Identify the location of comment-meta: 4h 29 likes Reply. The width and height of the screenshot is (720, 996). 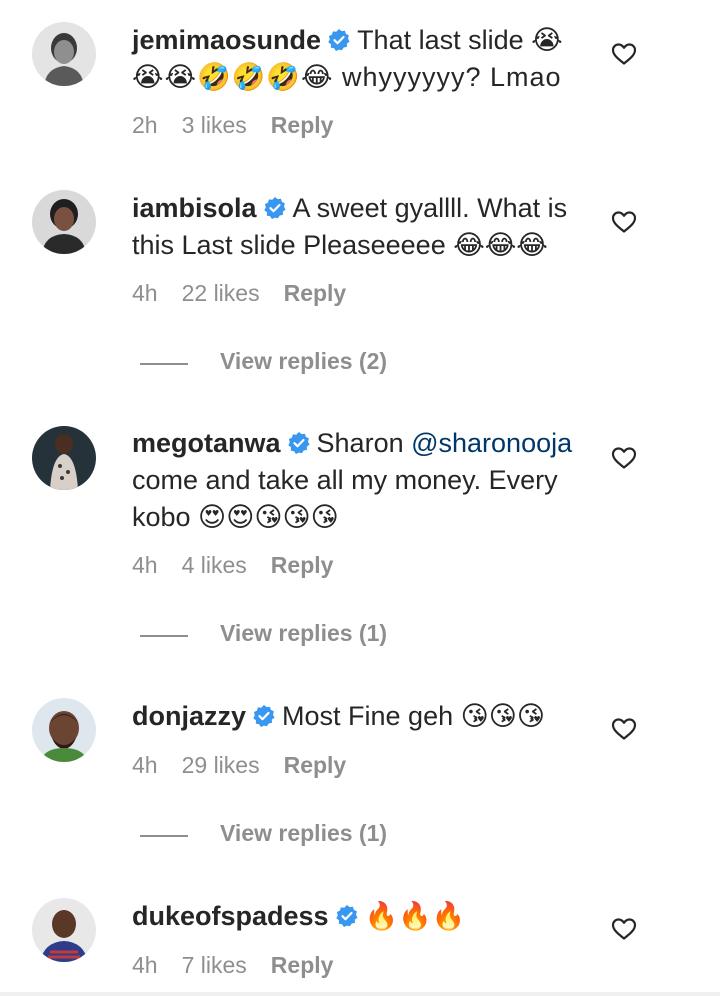
(251, 765).